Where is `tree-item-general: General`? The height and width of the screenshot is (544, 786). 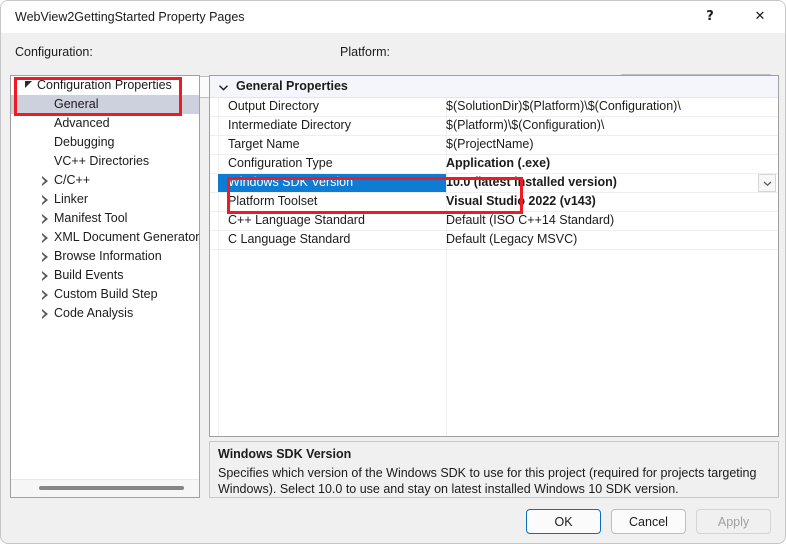
tree-item-general: General is located at coordinates (105, 104).